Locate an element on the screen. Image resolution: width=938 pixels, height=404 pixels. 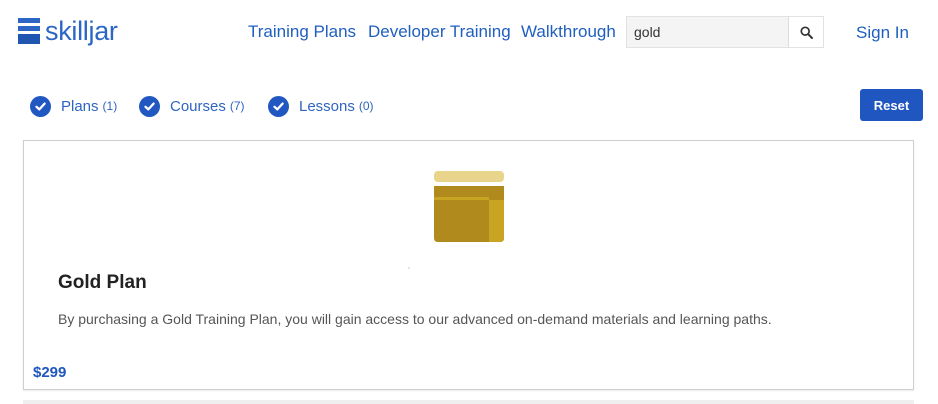
nav-walkthrough: Walkthrough is located at coordinates (568, 32).